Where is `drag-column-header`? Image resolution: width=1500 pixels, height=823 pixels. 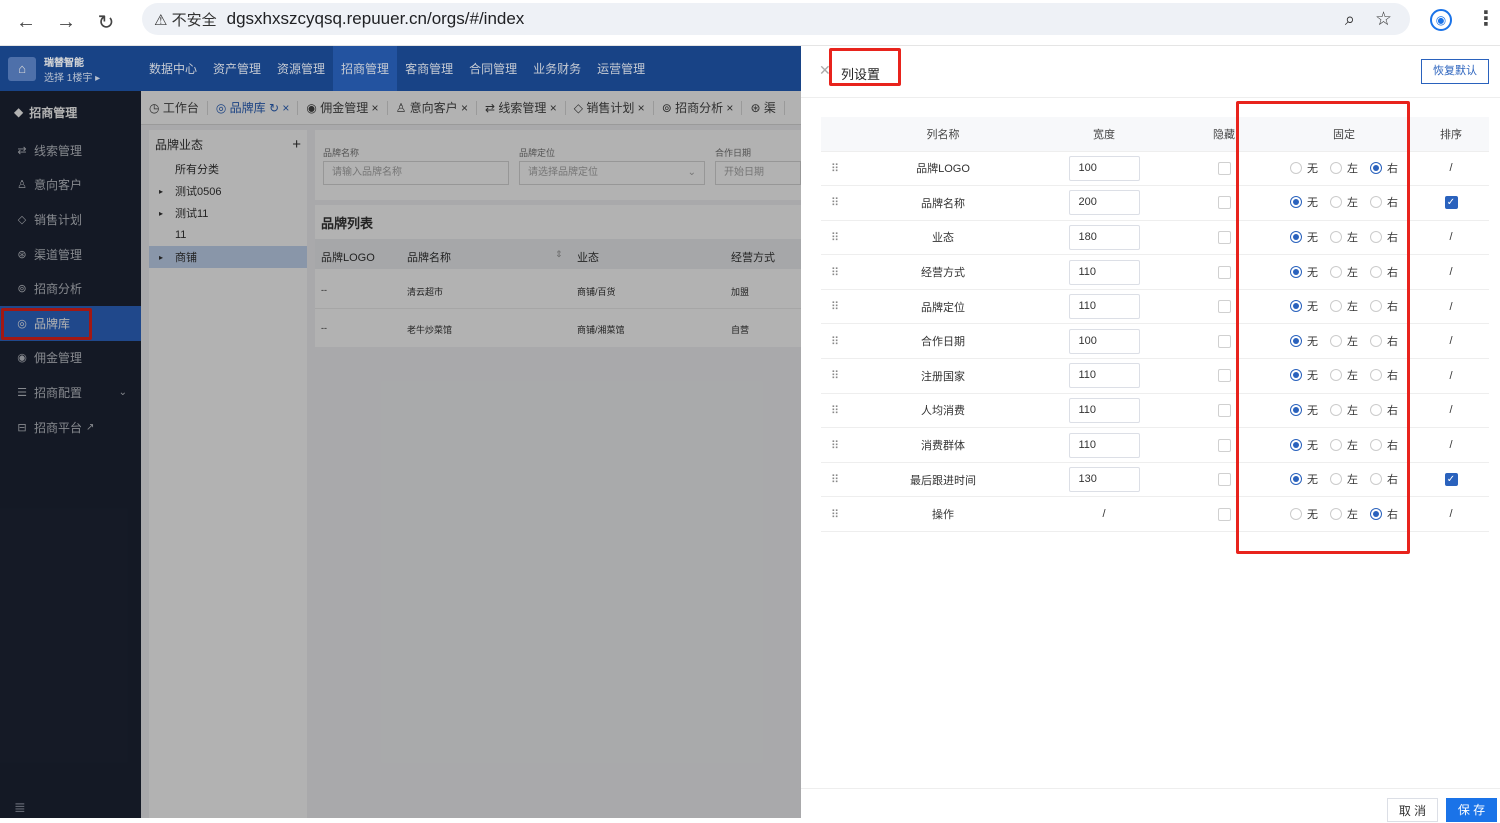
drag-column-header is located at coordinates (836, 134).